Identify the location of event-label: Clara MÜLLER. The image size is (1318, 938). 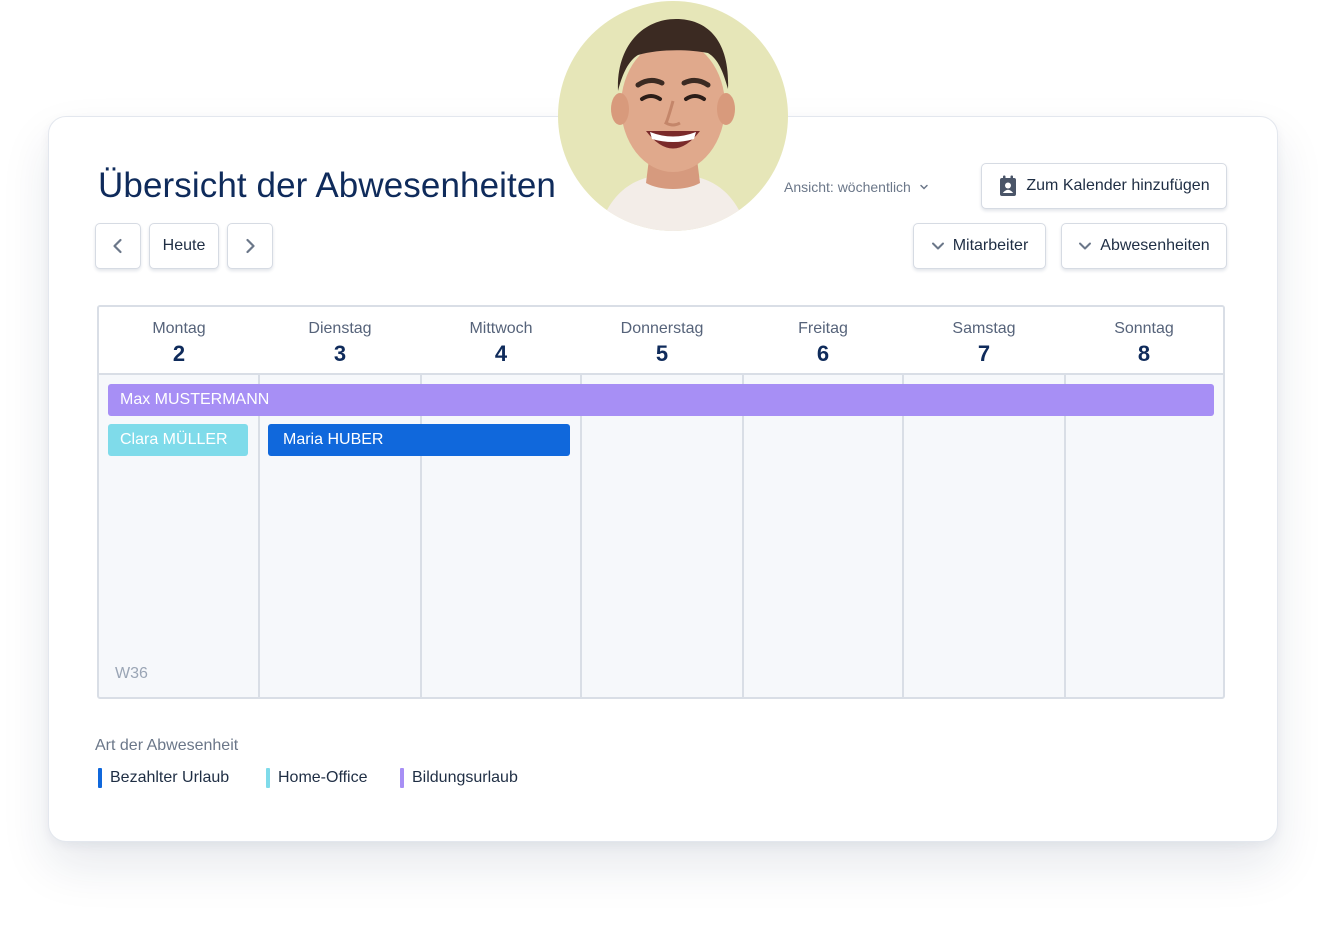
(174, 439).